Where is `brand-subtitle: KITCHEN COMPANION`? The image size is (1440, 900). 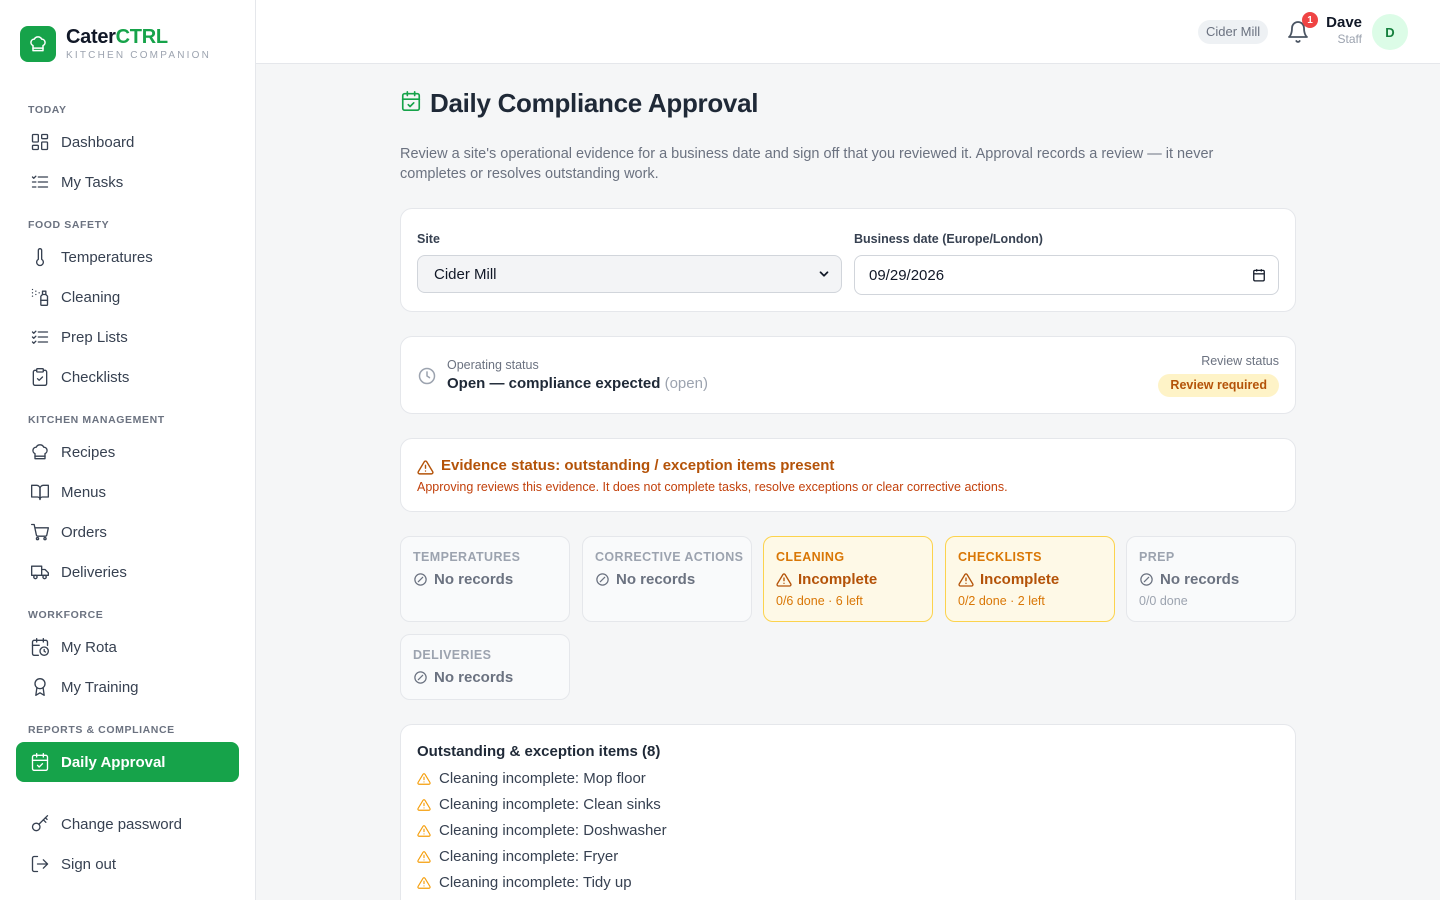
brand-subtitle: KITCHEN COMPANION is located at coordinates (138, 55).